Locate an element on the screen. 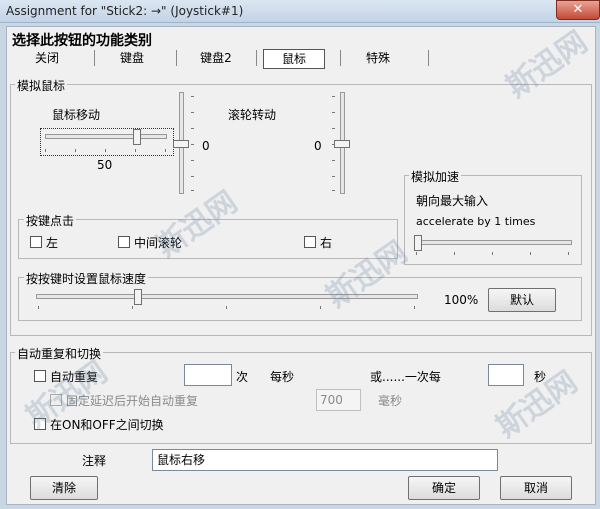 The width and height of the screenshot is (600, 509). wheel-slider is located at coordinates (340, 144).